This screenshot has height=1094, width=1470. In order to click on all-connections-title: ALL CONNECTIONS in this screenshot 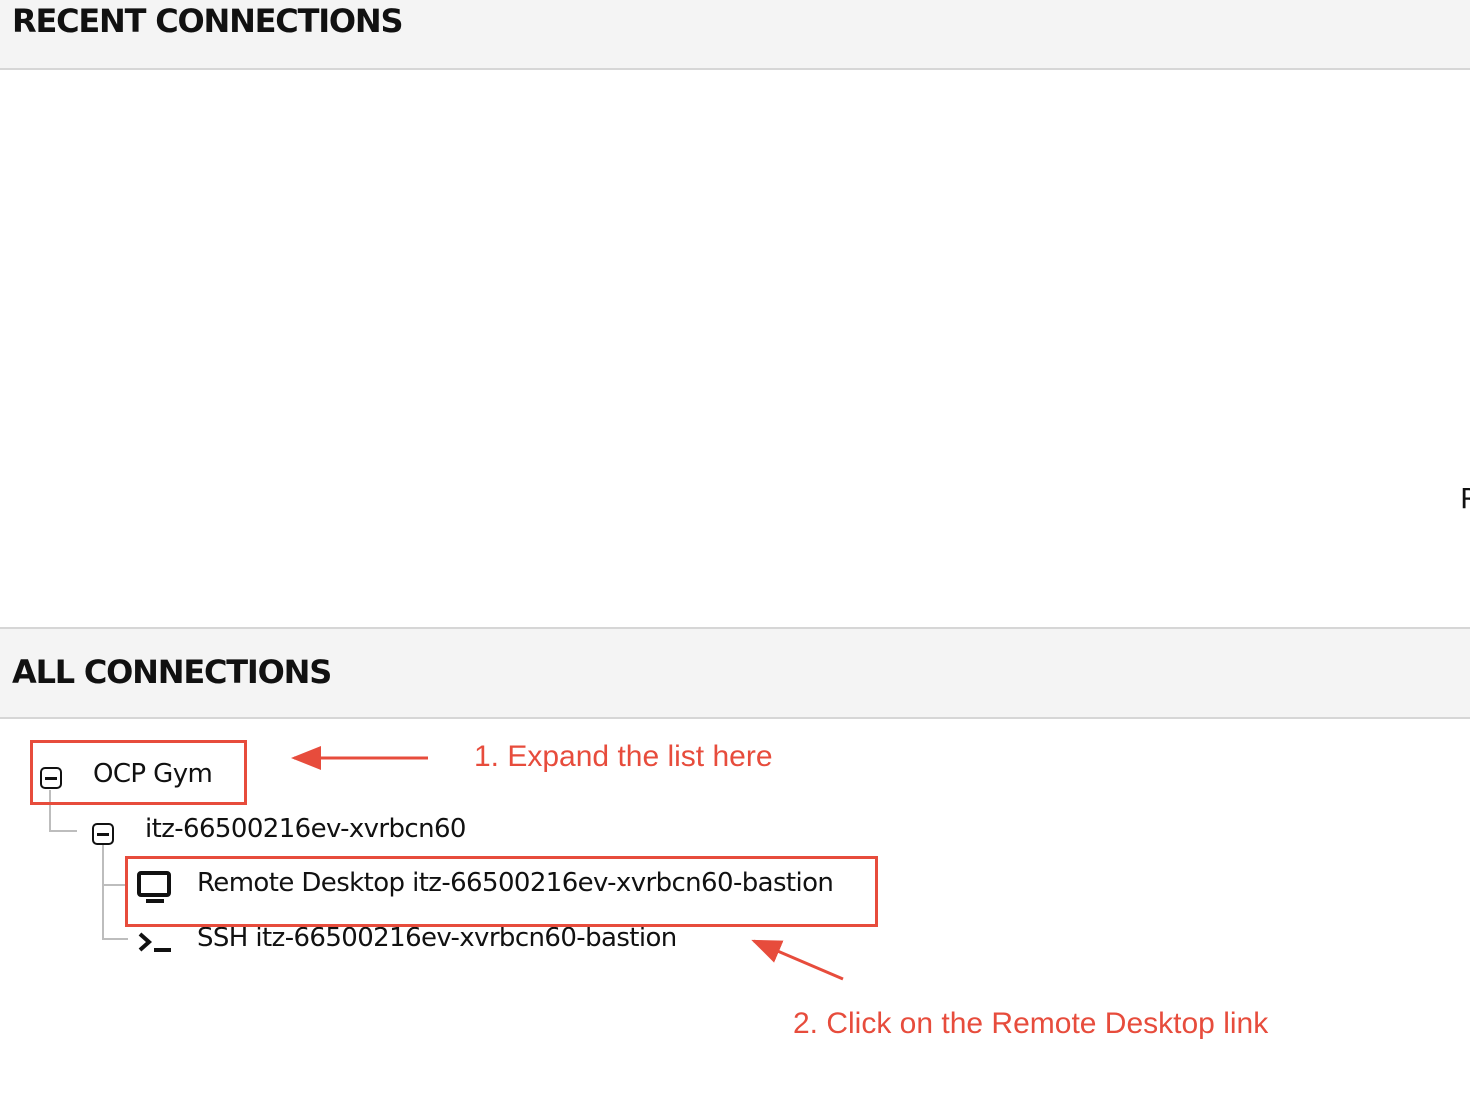, I will do `click(172, 672)`.